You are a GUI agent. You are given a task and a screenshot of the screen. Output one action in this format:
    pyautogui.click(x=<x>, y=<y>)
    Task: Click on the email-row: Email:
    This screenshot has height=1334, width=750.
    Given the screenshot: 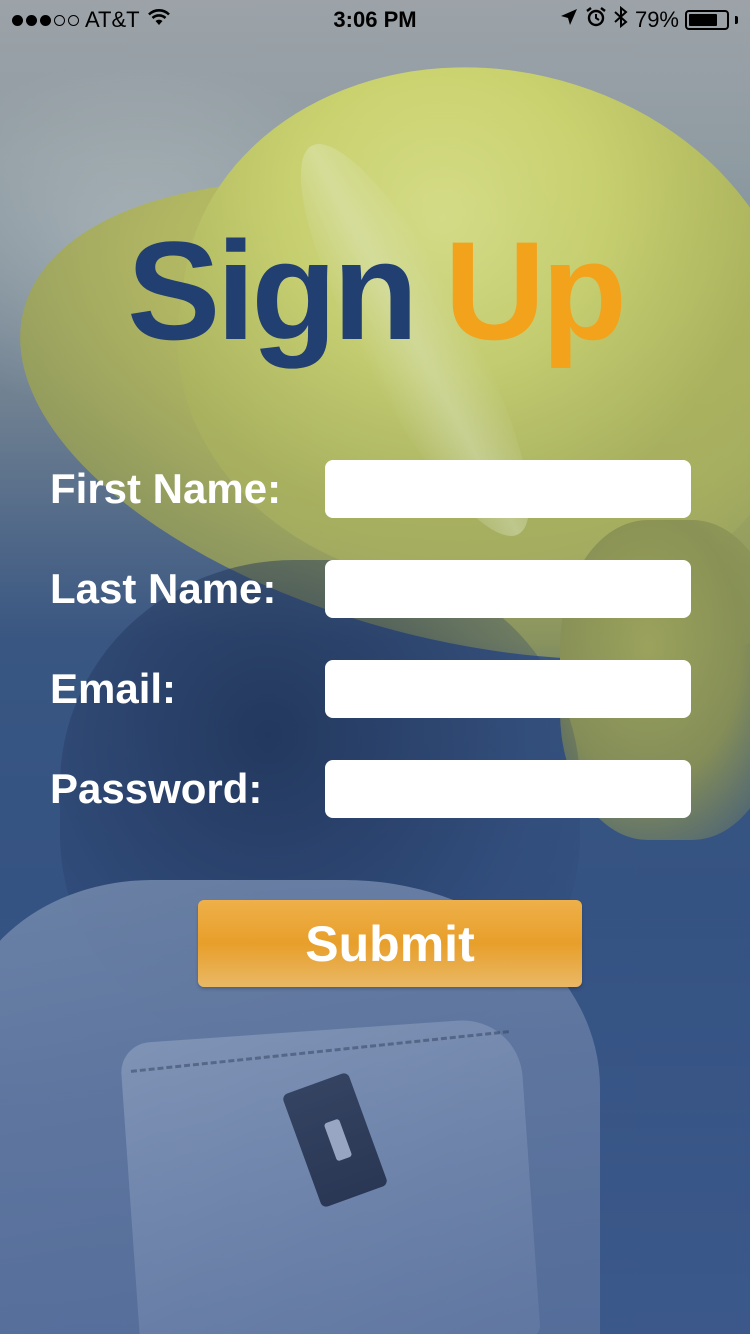 What is the action you would take?
    pyautogui.click(x=371, y=689)
    